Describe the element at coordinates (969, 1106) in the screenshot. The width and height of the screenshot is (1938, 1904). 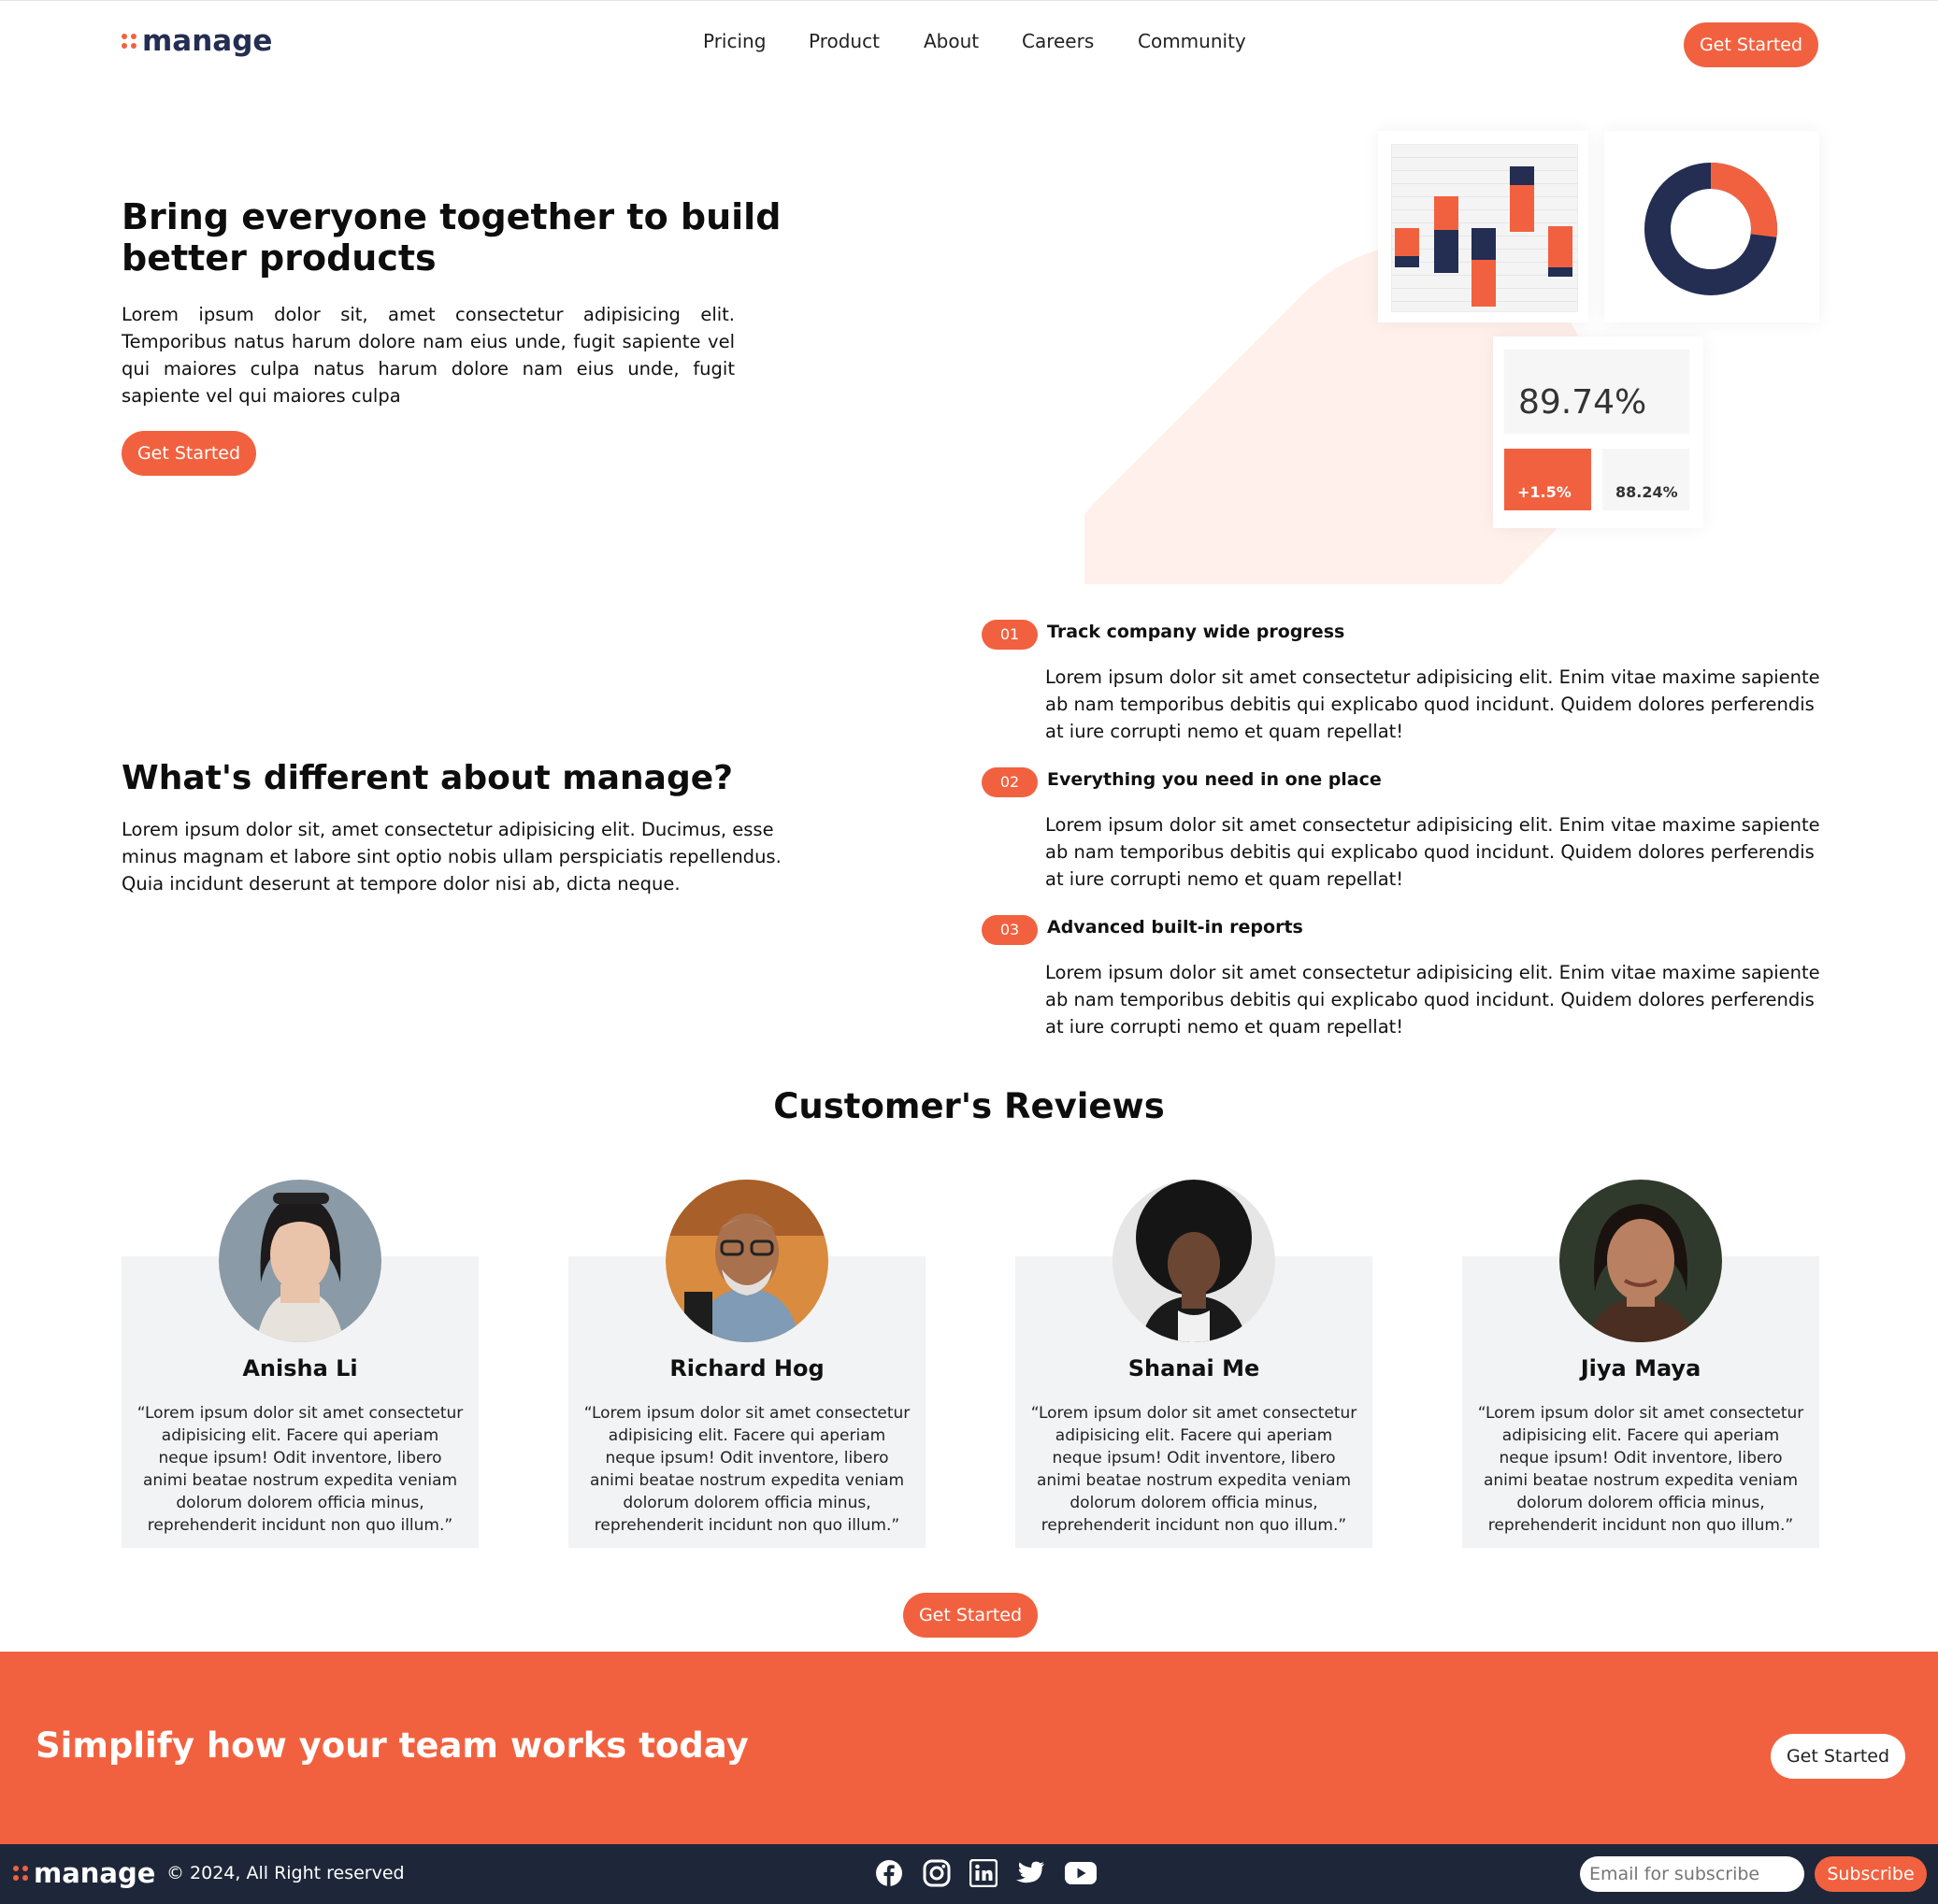
I see `reviews-title: Customer's Reviews` at that location.